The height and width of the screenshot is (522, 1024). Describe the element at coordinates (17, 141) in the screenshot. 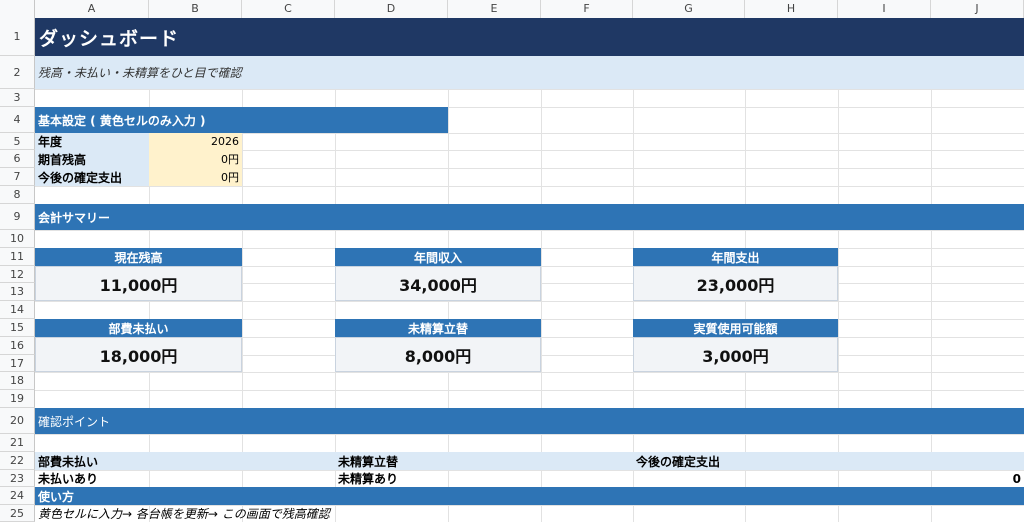

I see `row-header-5: 5` at that location.